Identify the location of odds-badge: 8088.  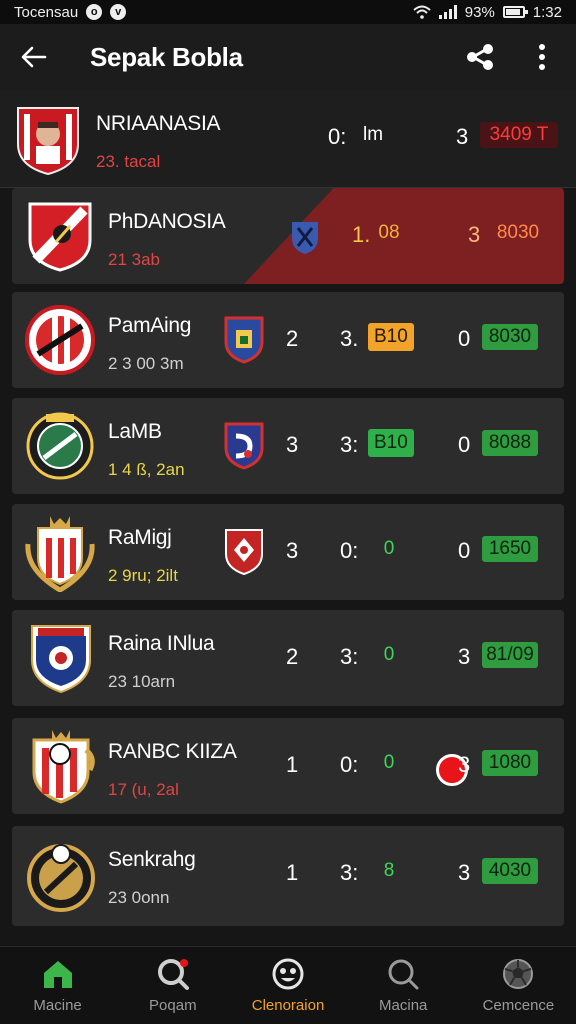
(510, 443).